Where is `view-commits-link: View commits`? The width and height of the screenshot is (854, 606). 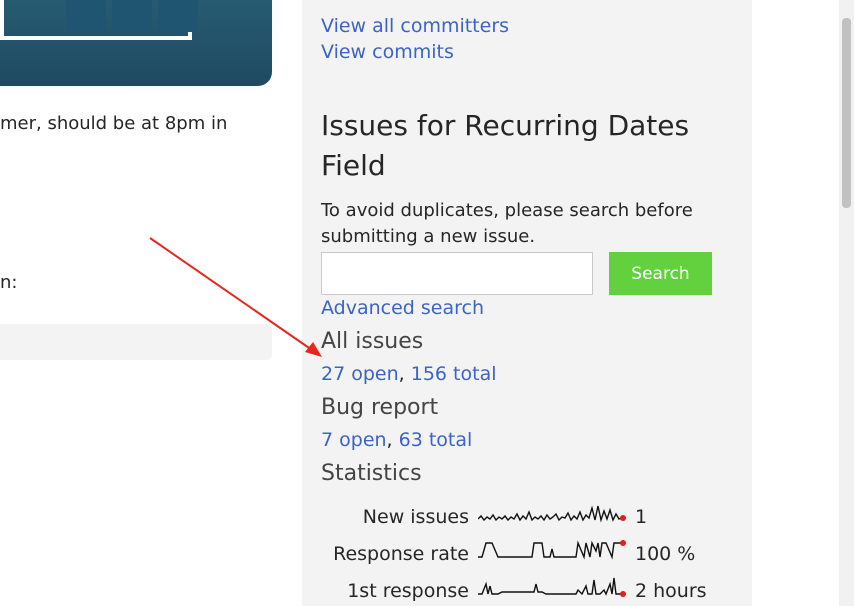 view-commits-link: View commits is located at coordinates (387, 52).